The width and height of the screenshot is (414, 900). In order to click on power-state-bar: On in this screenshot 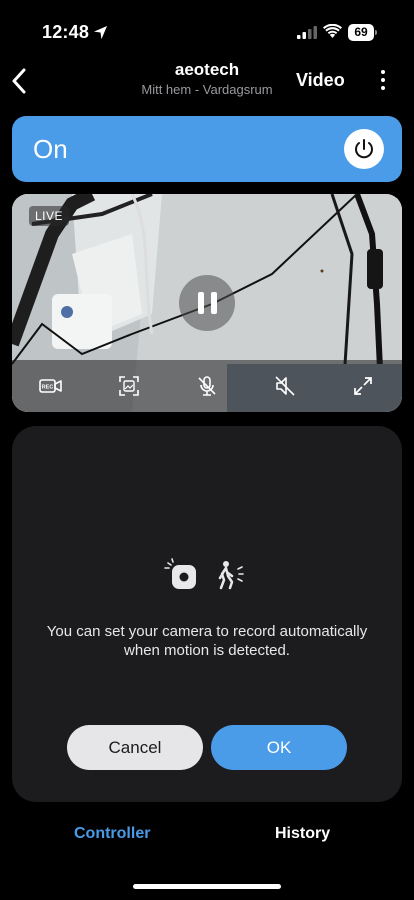, I will do `click(207, 149)`.